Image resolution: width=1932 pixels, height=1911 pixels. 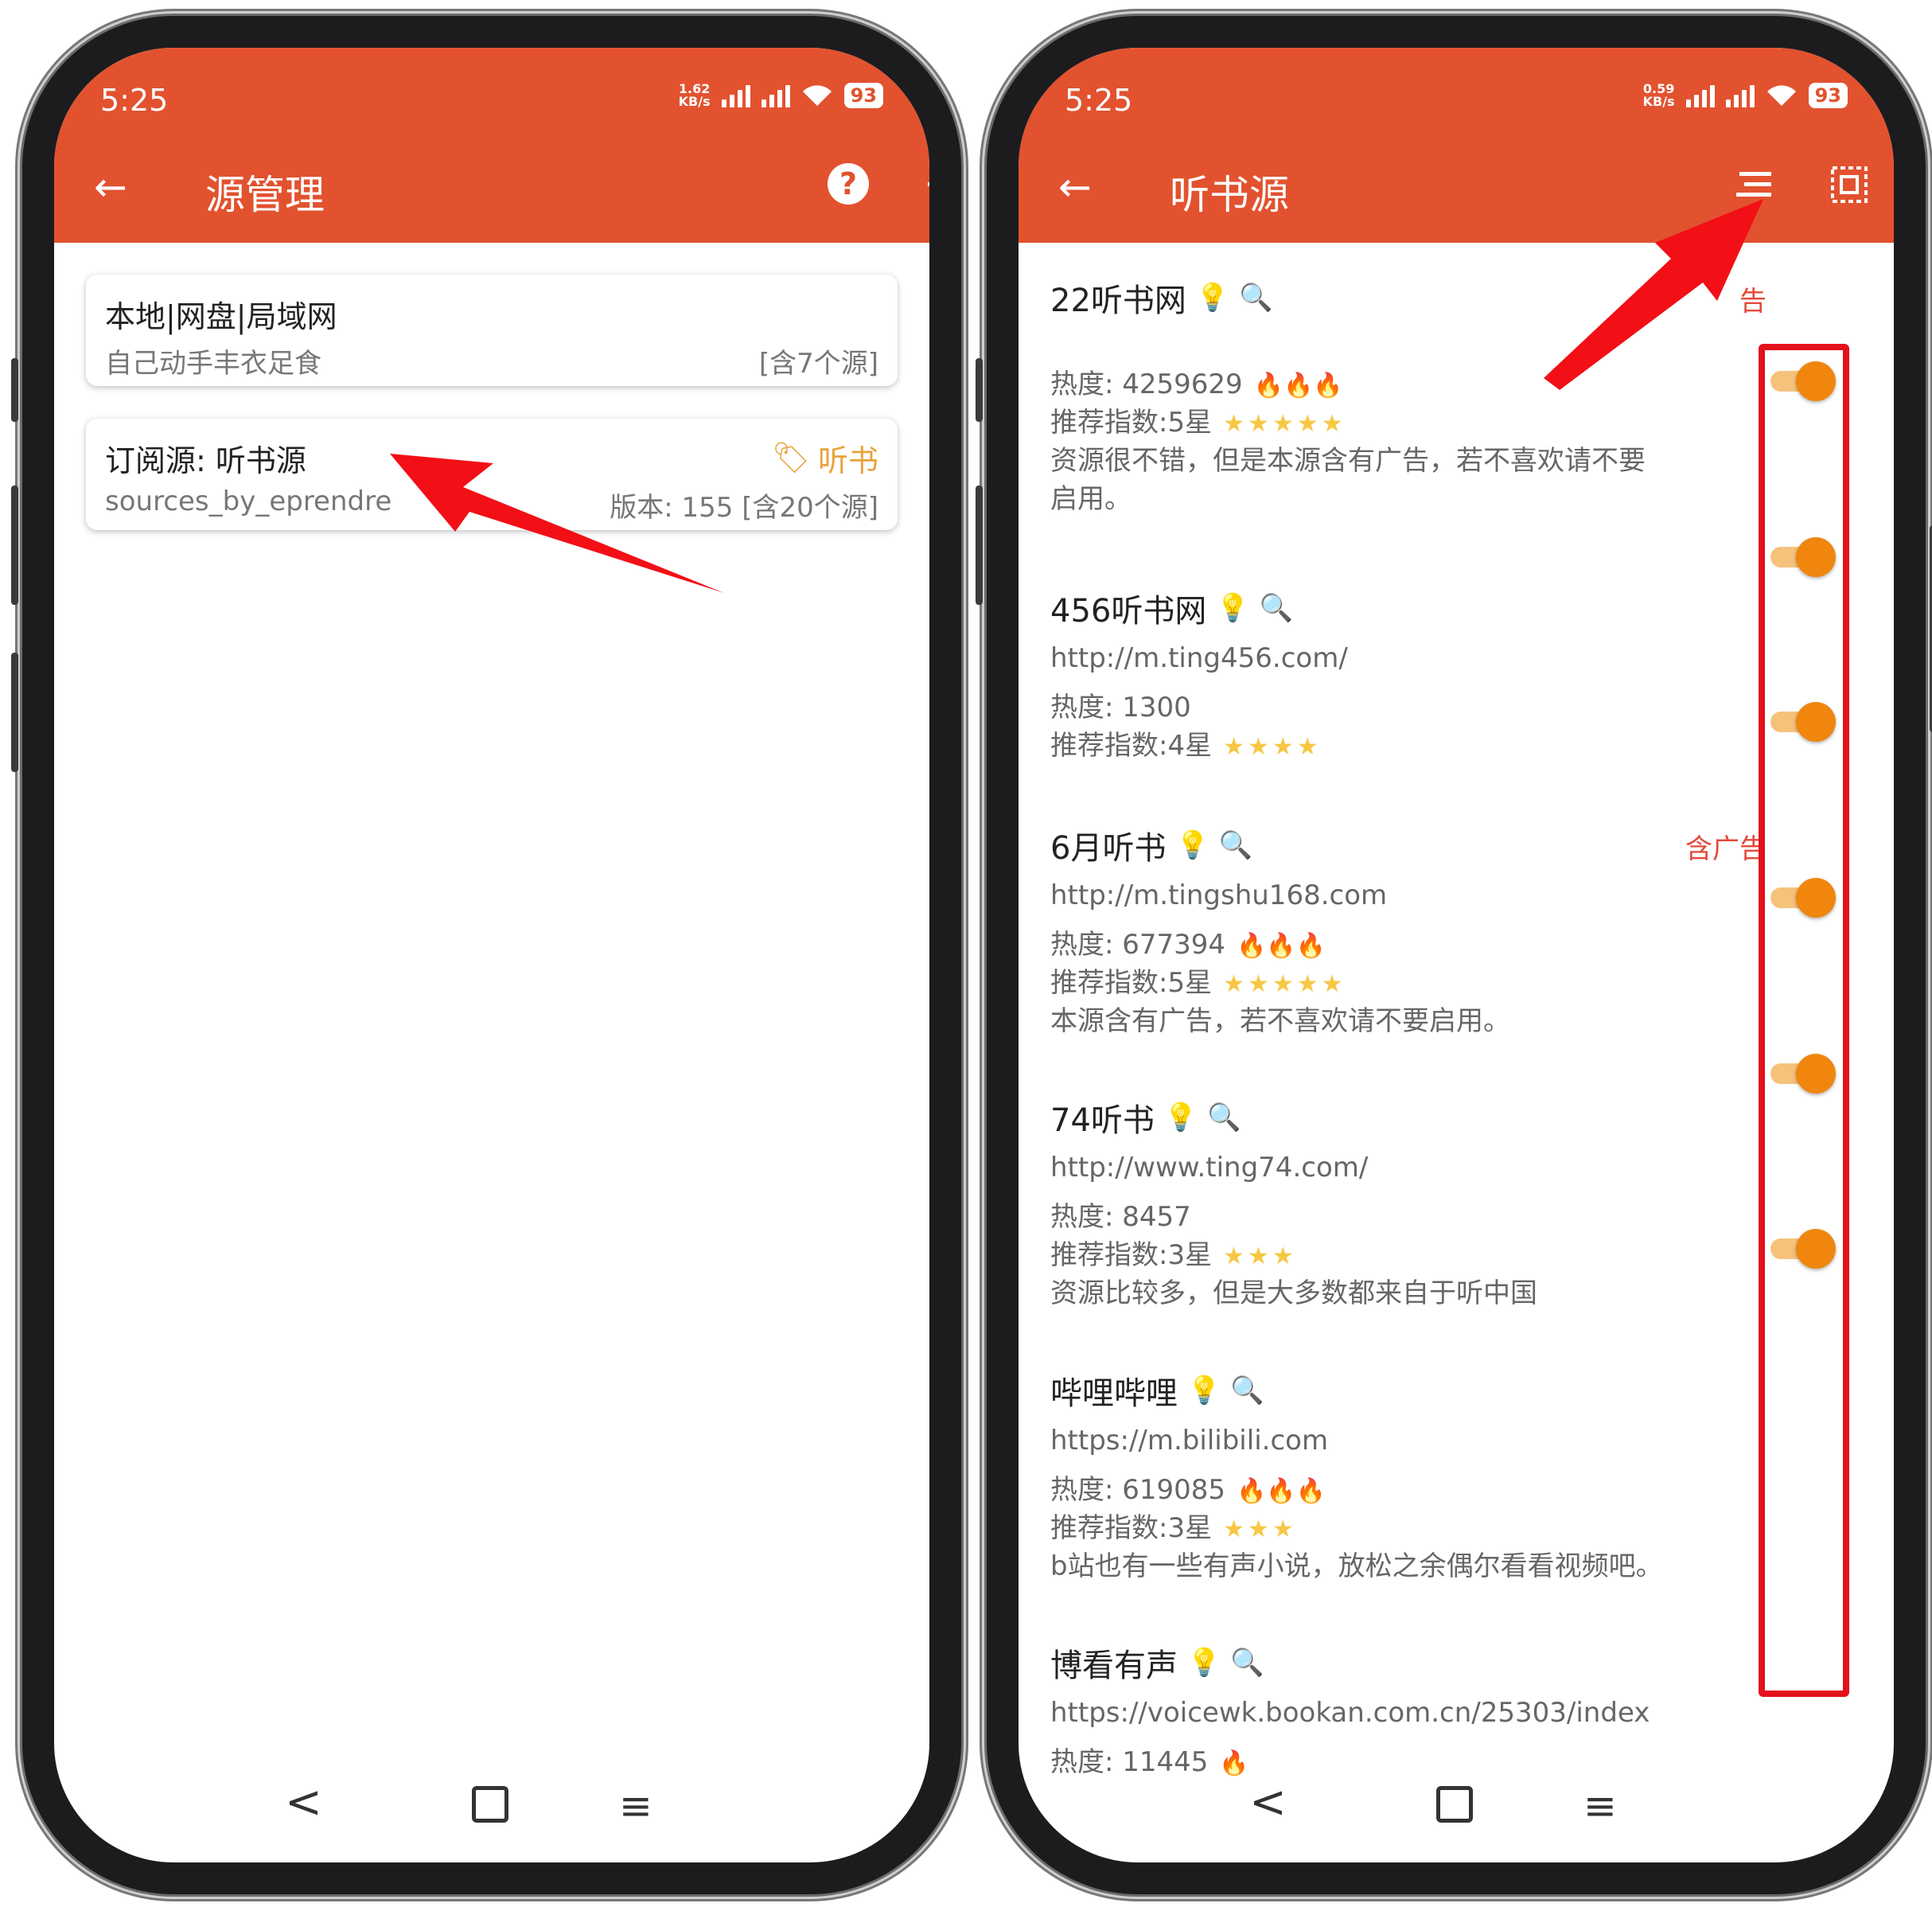 What do you see at coordinates (557, 523) in the screenshot?
I see `annotation-arrow-left` at bounding box center [557, 523].